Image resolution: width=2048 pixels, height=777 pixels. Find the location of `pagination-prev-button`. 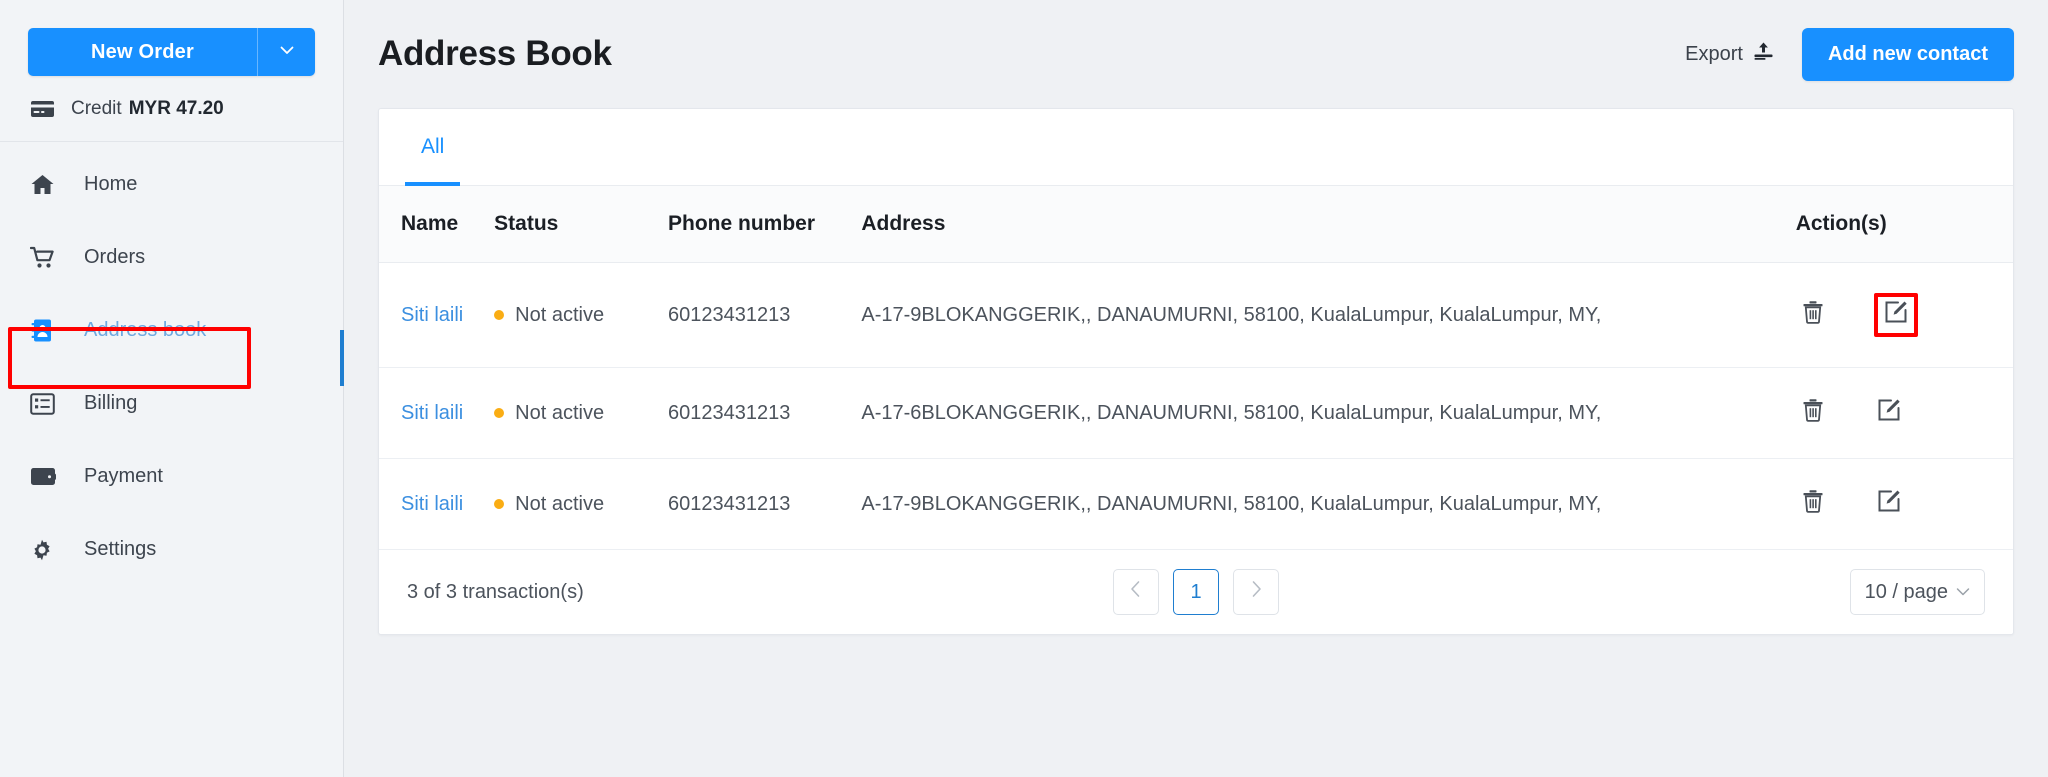

pagination-prev-button is located at coordinates (1136, 592).